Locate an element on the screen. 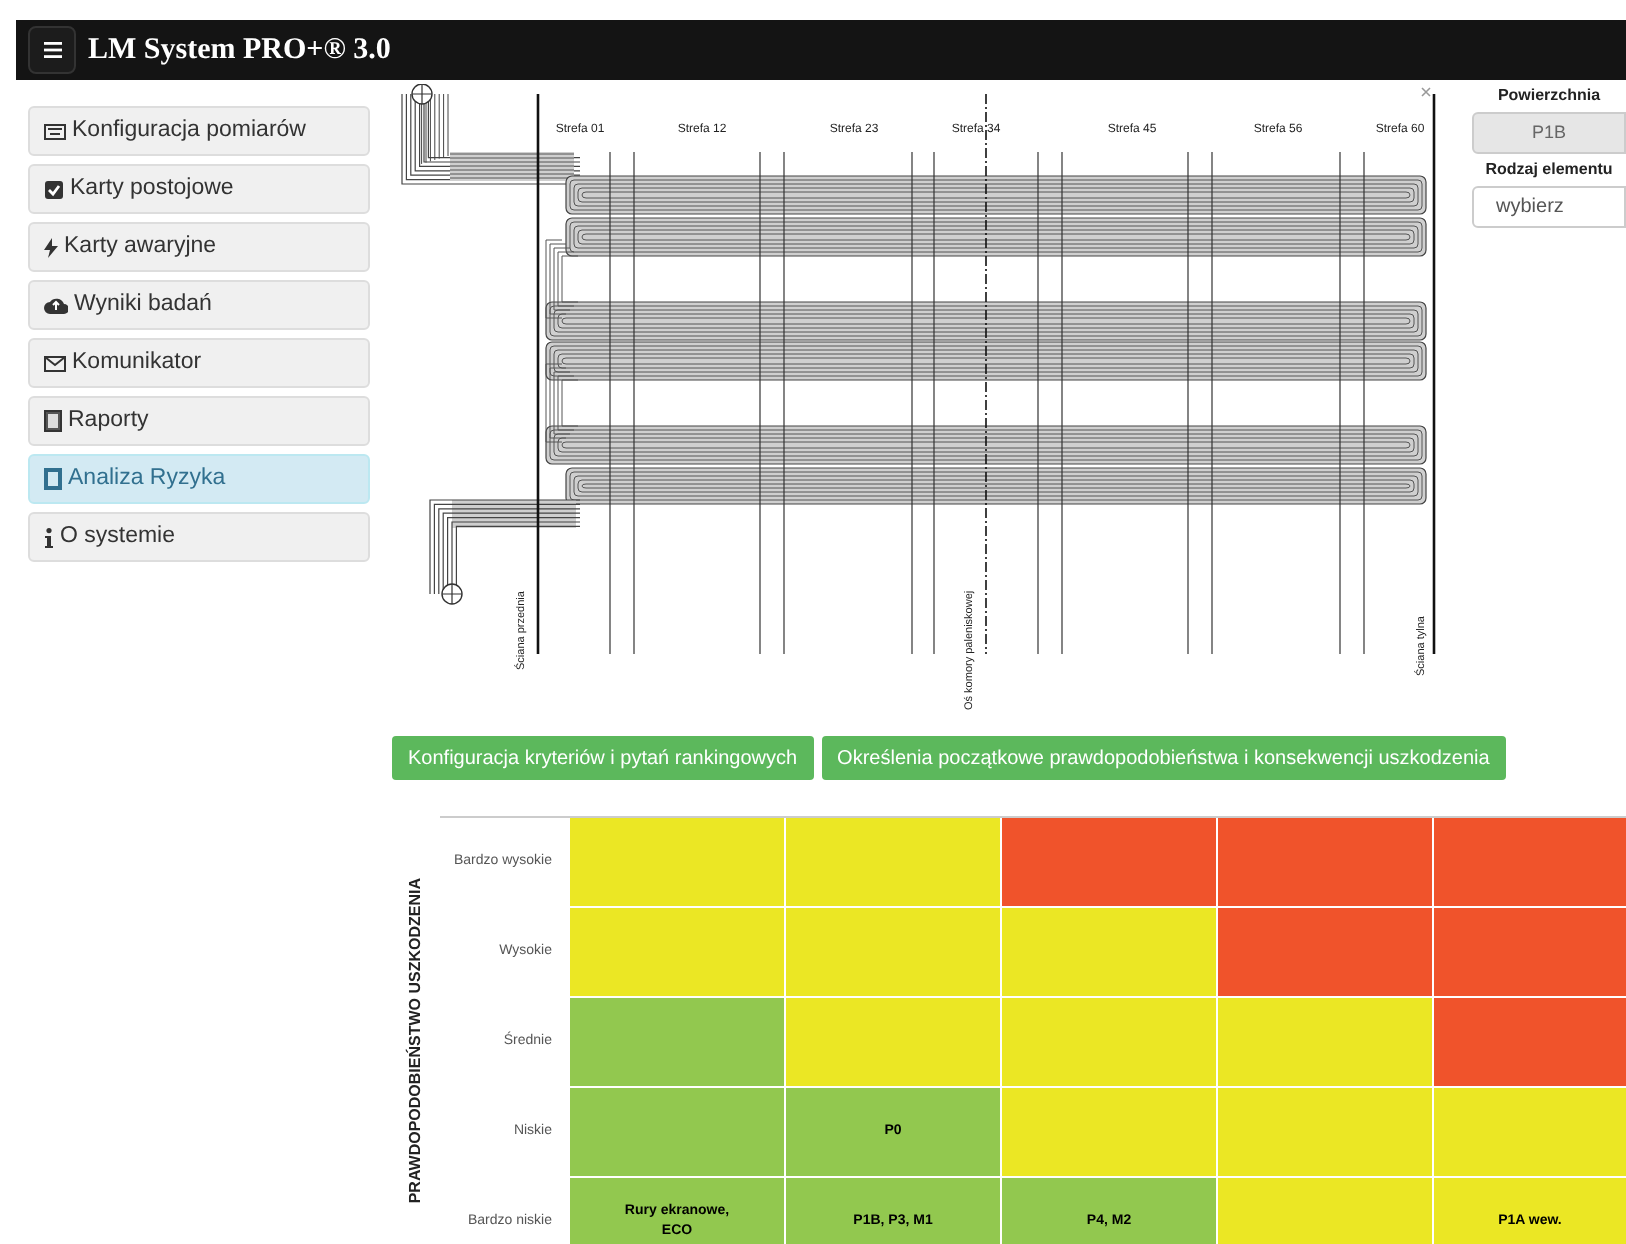  info-icon is located at coordinates (49, 537).